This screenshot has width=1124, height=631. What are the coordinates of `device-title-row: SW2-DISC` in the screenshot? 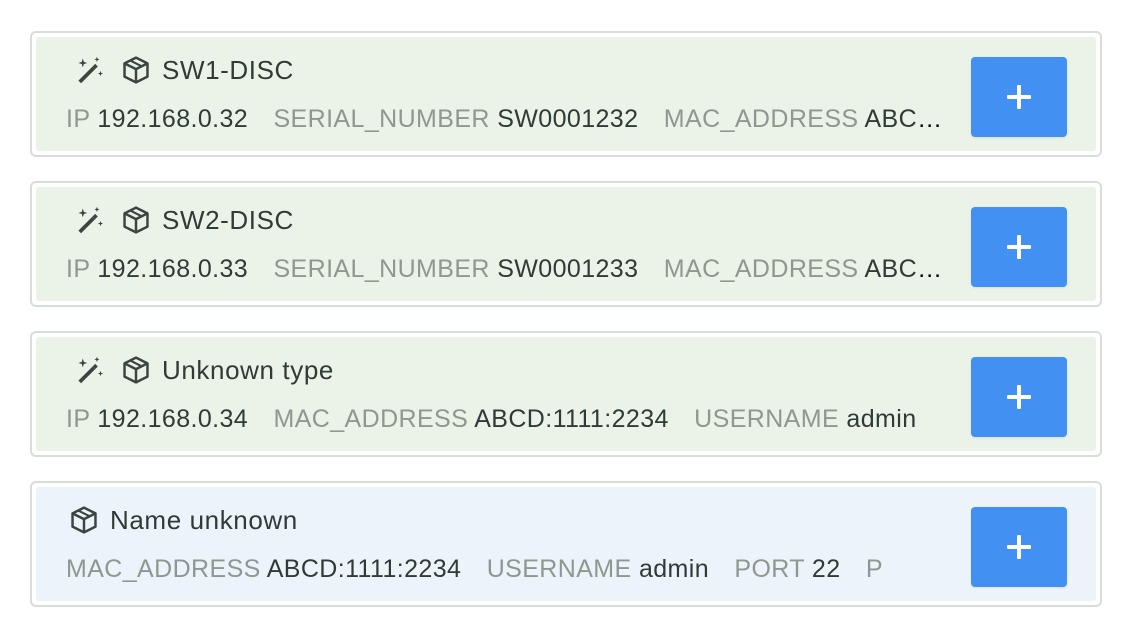 It's located at (183, 220).